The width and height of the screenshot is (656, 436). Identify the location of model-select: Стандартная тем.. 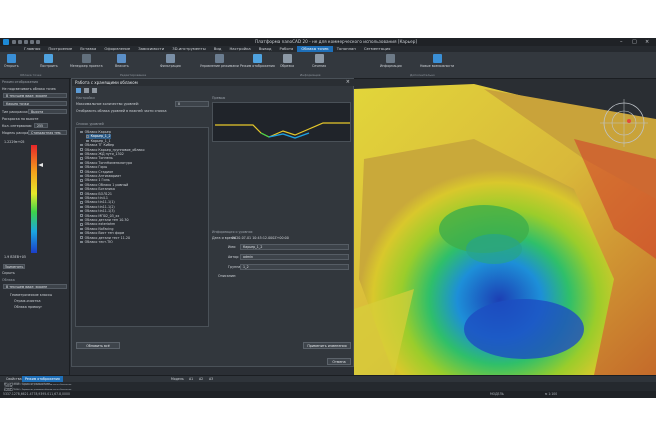
(47, 132).